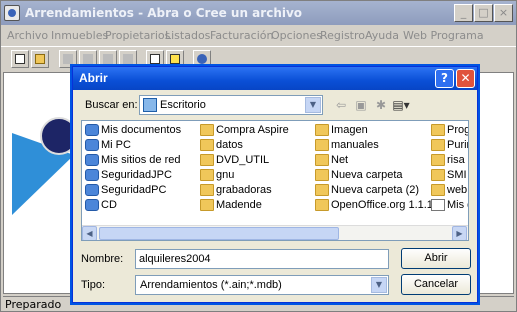 Image resolution: width=517 pixels, height=312 pixels. Describe the element at coordinates (128, 59) in the screenshot. I see `invoice-icon` at that location.